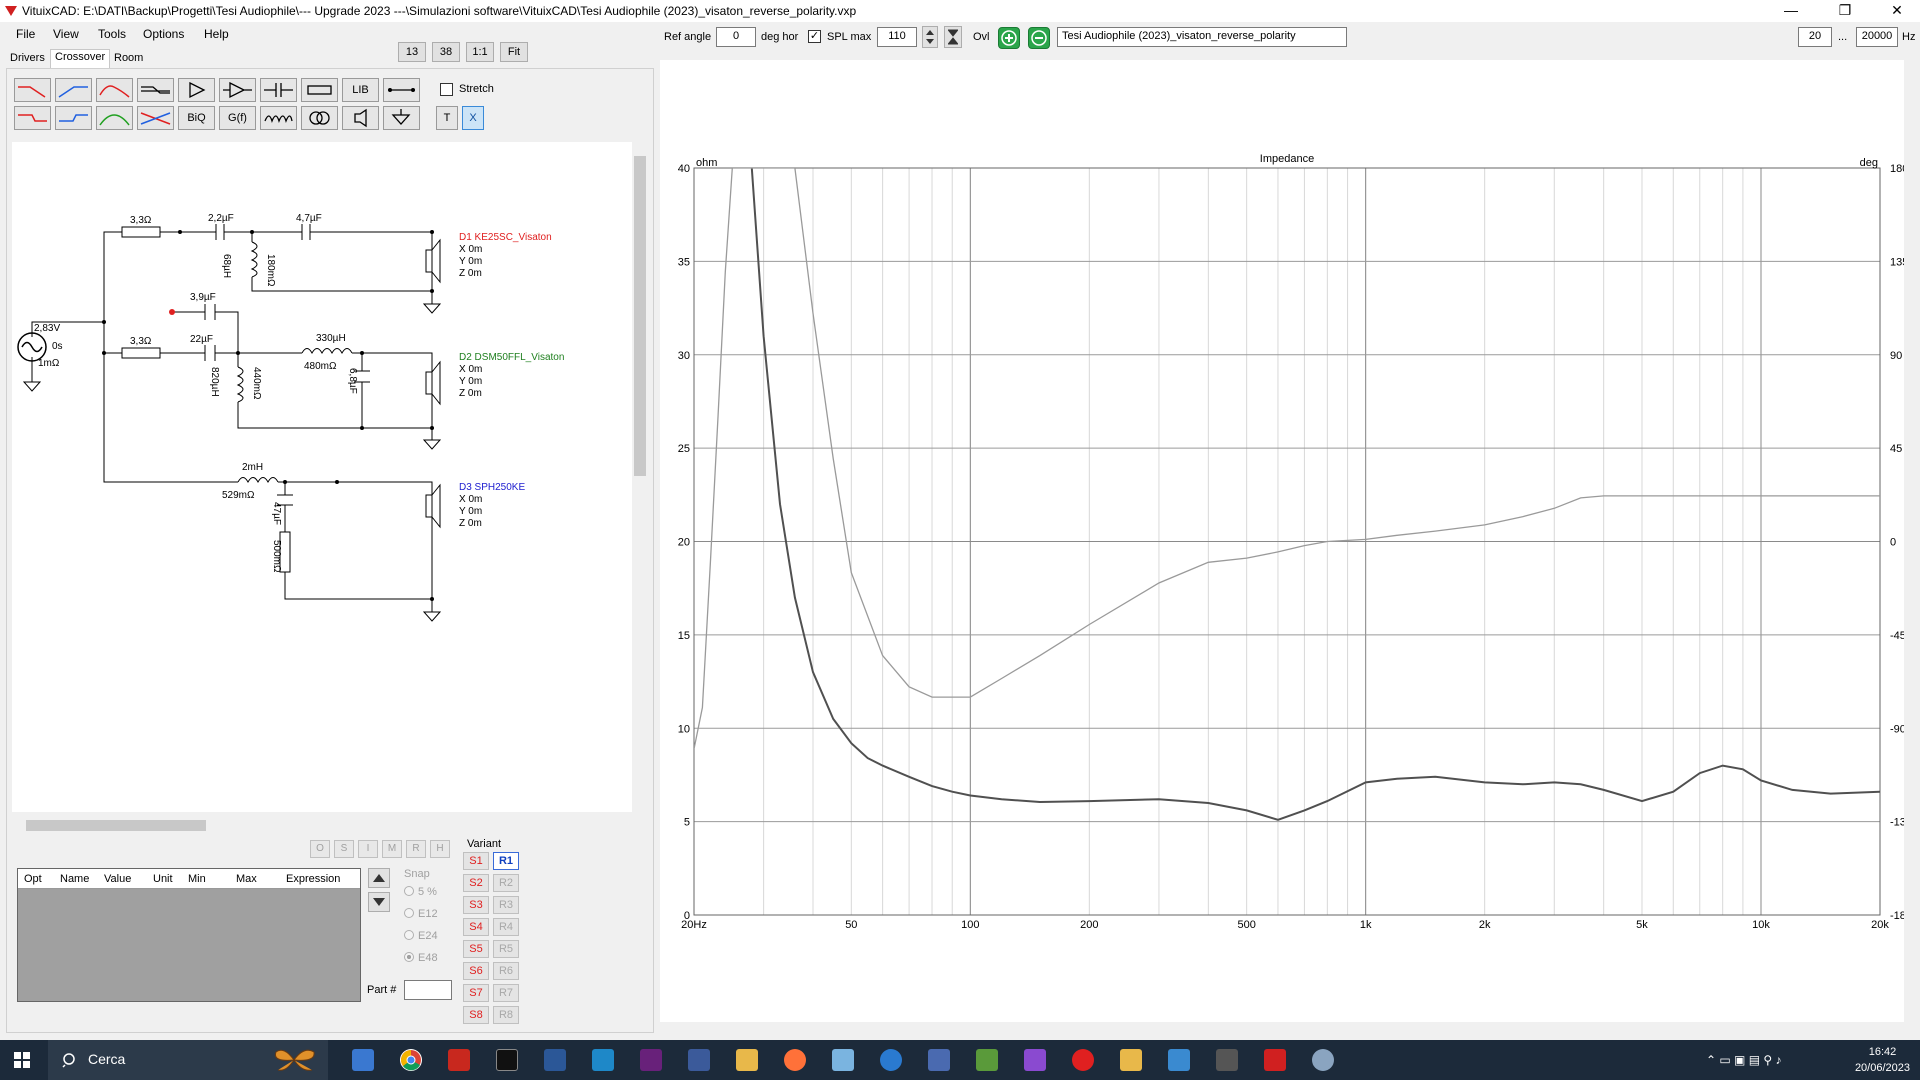 The width and height of the screenshot is (1920, 1080). I want to click on opt-h-button: H, so click(440, 849).